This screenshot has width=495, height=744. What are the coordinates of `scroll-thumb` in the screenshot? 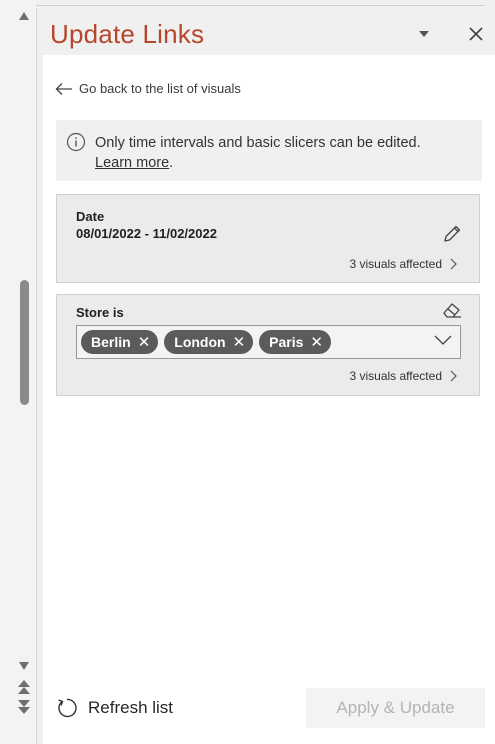 It's located at (24, 342).